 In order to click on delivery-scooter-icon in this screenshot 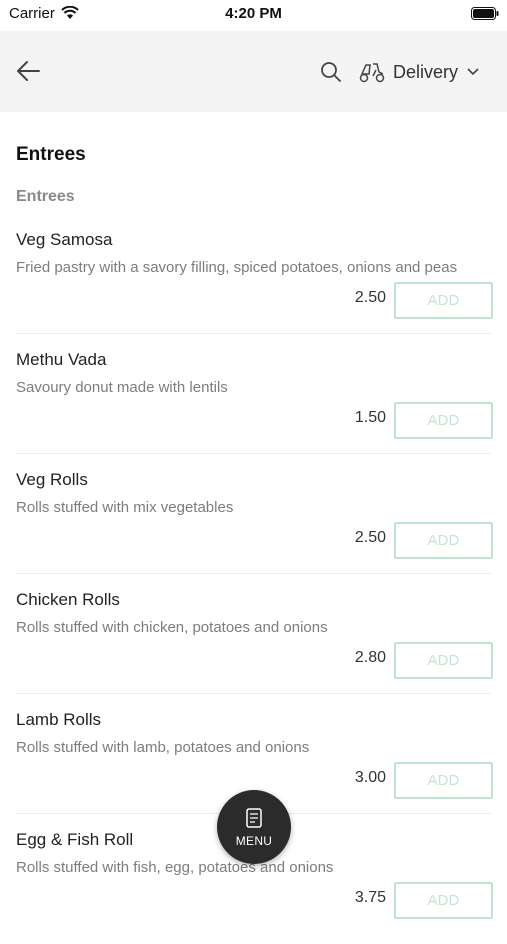, I will do `click(372, 73)`.